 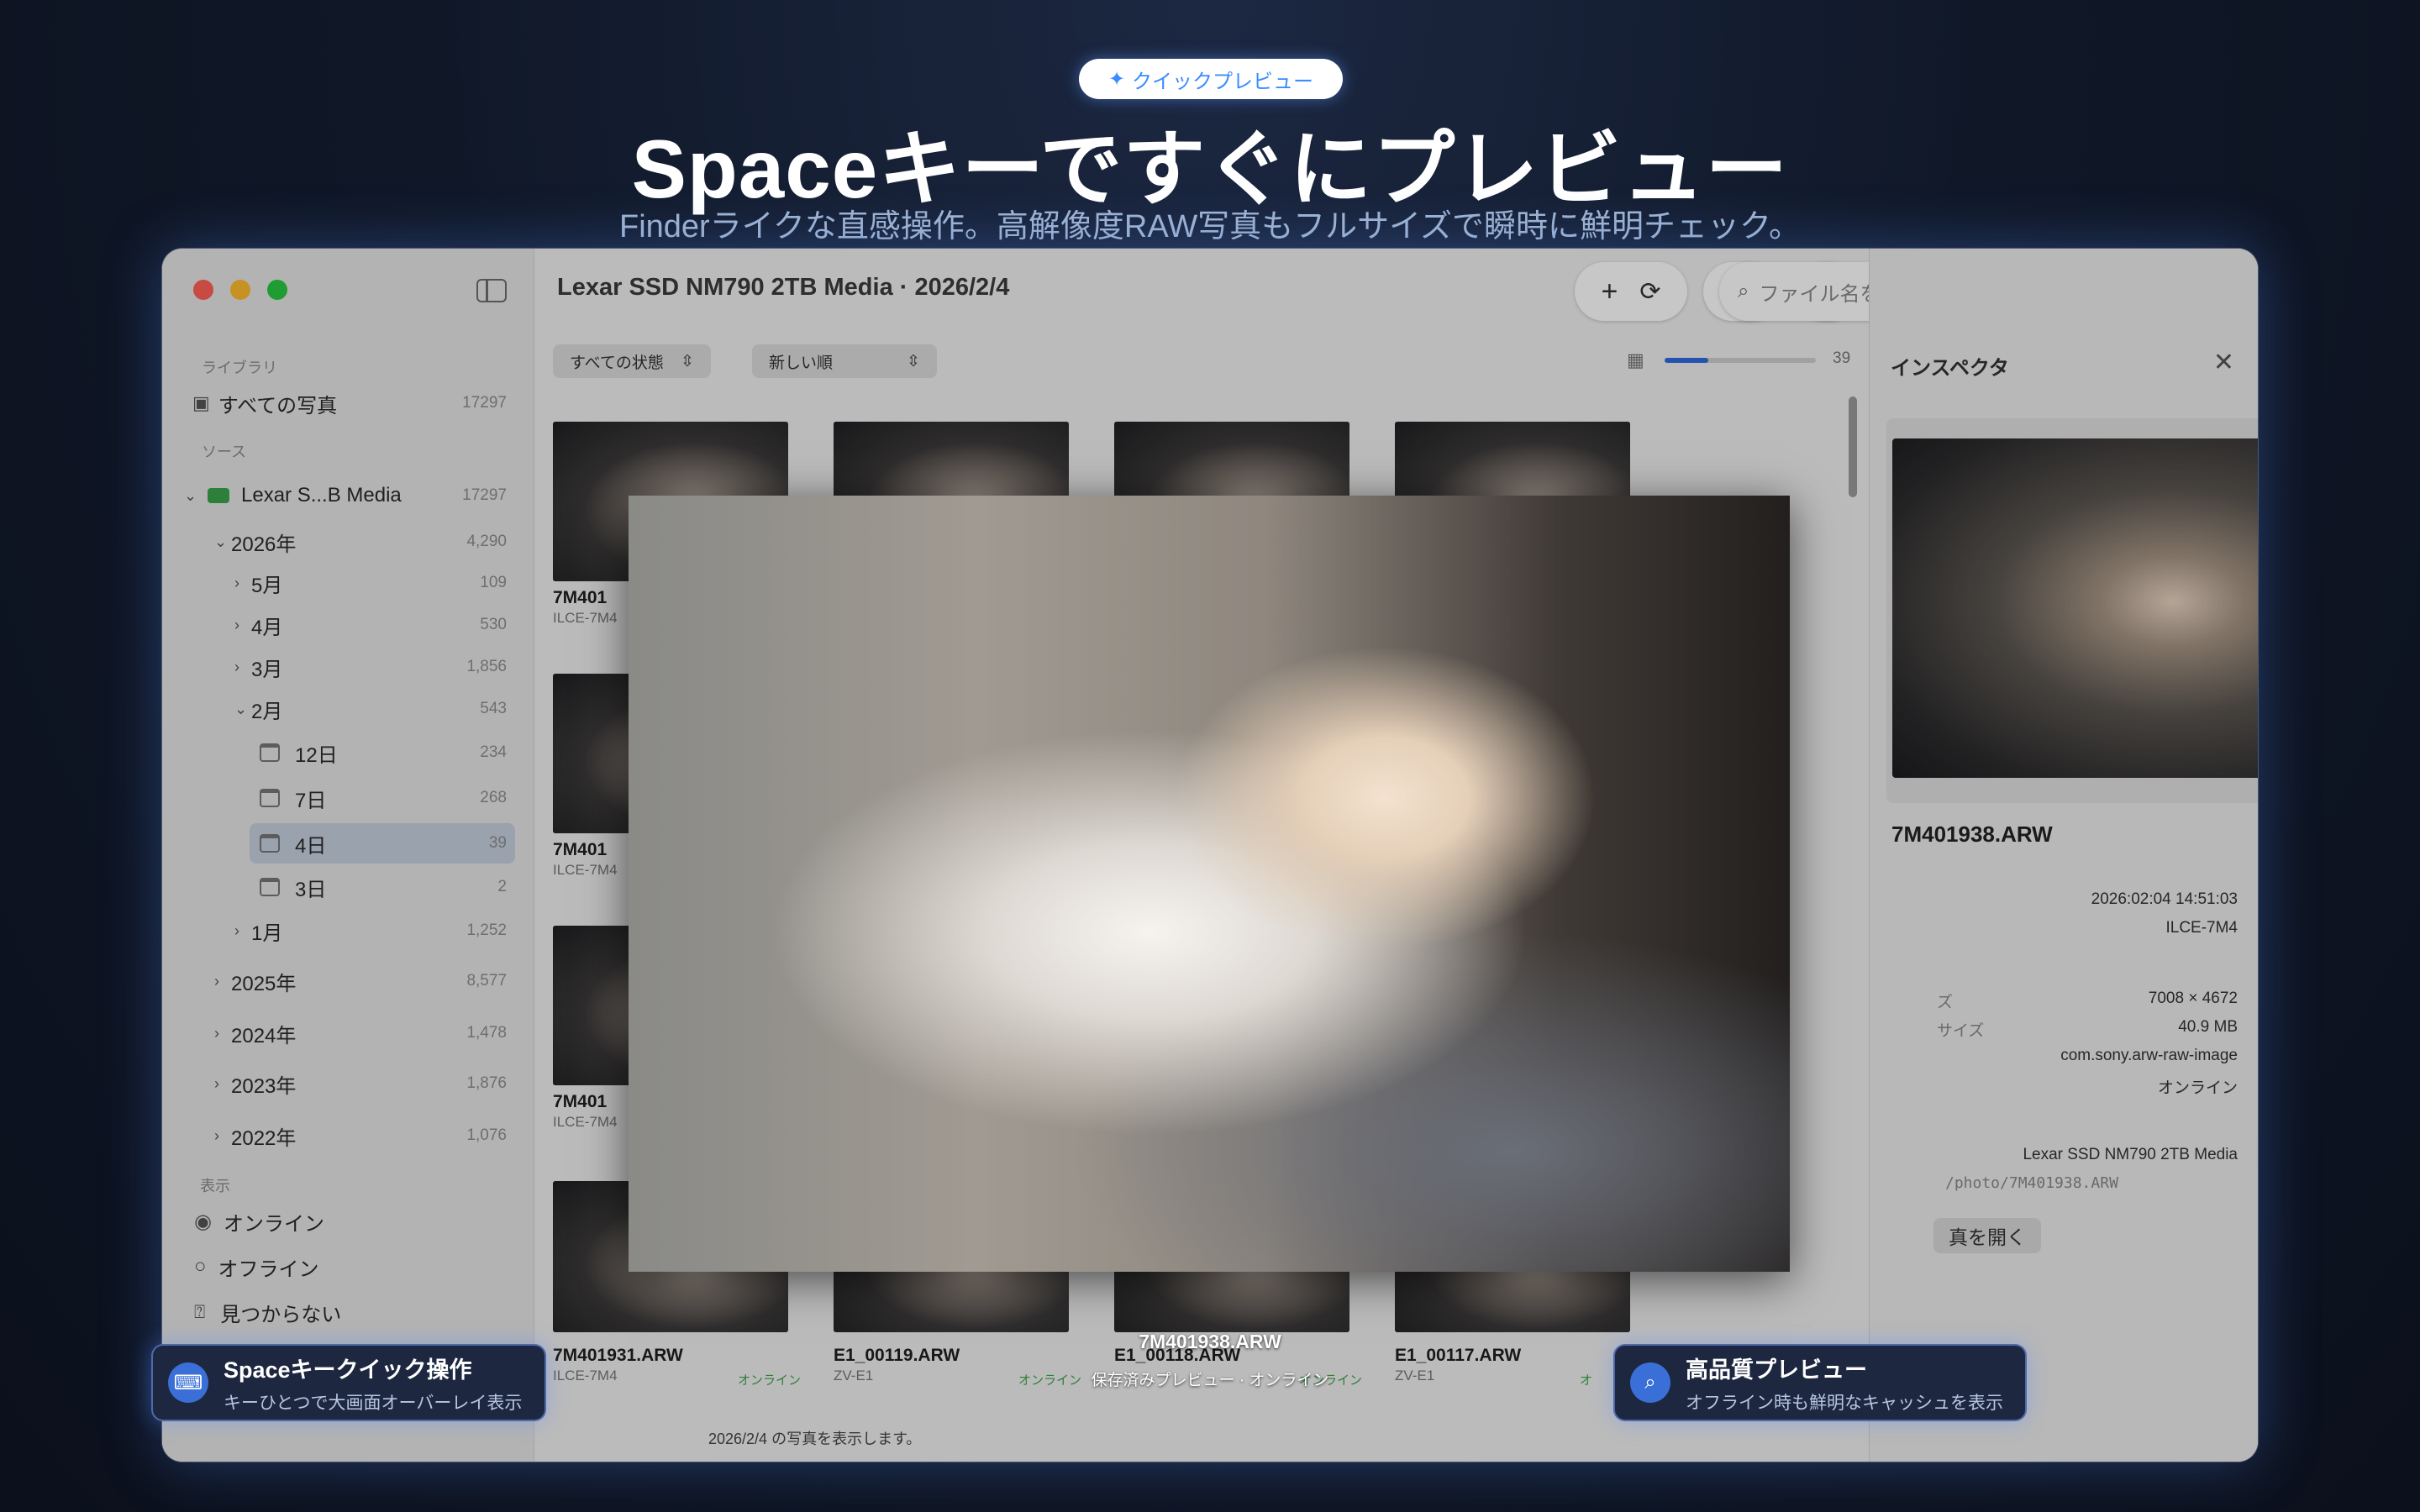 I want to click on sidebar-item-source: ⌄ Lexar S...B Media 17297, so click(x=348, y=495).